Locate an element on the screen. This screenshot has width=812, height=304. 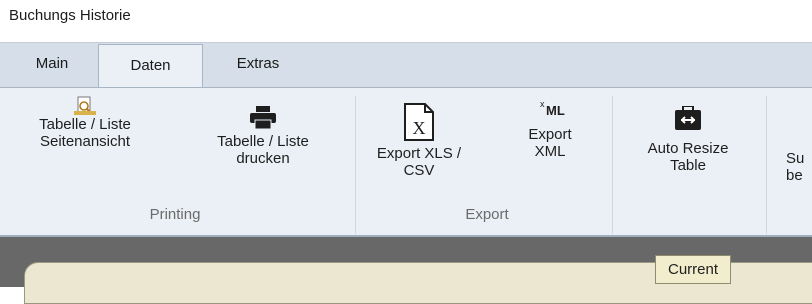
auto-resize-table-button: Auto Resize Table is located at coordinates (688, 140).